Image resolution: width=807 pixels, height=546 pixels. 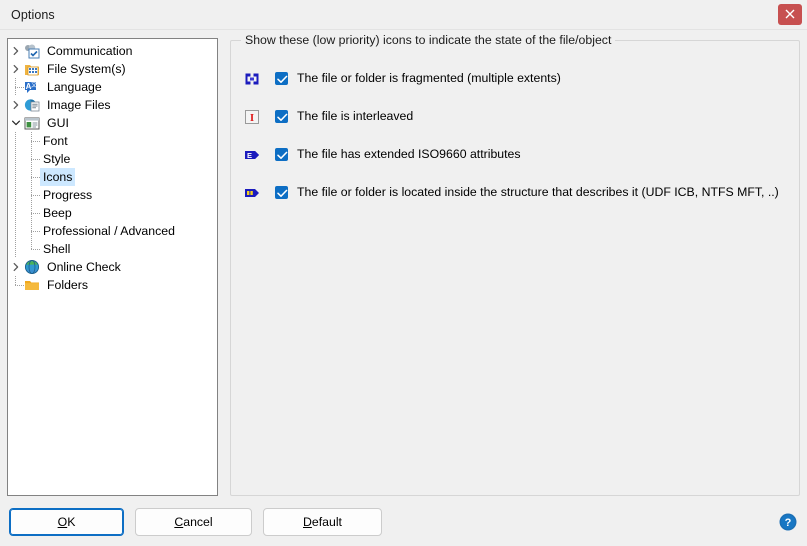 I want to click on tree-item-icons: Icons, so click(x=112, y=177).